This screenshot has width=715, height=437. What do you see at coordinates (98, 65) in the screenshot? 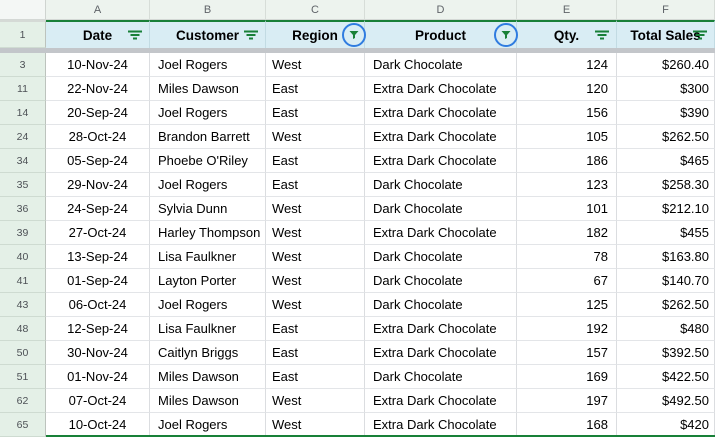
I see `cell-date: 10-Nov-24` at bounding box center [98, 65].